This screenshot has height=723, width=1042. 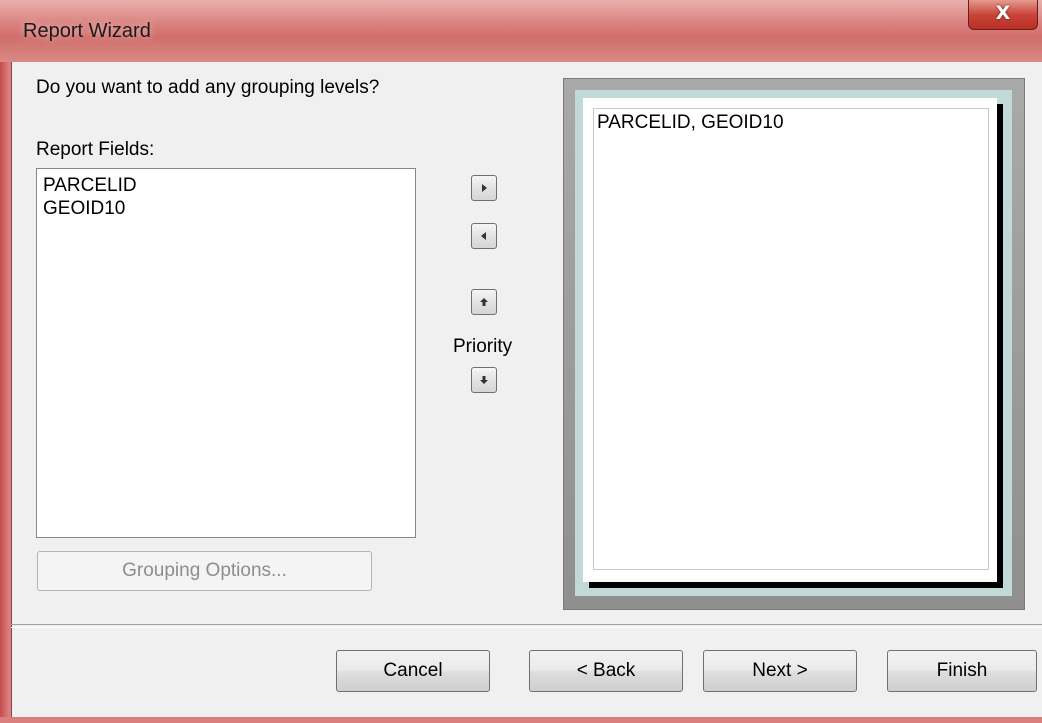 I want to click on button-separator, so click(x=526, y=626).